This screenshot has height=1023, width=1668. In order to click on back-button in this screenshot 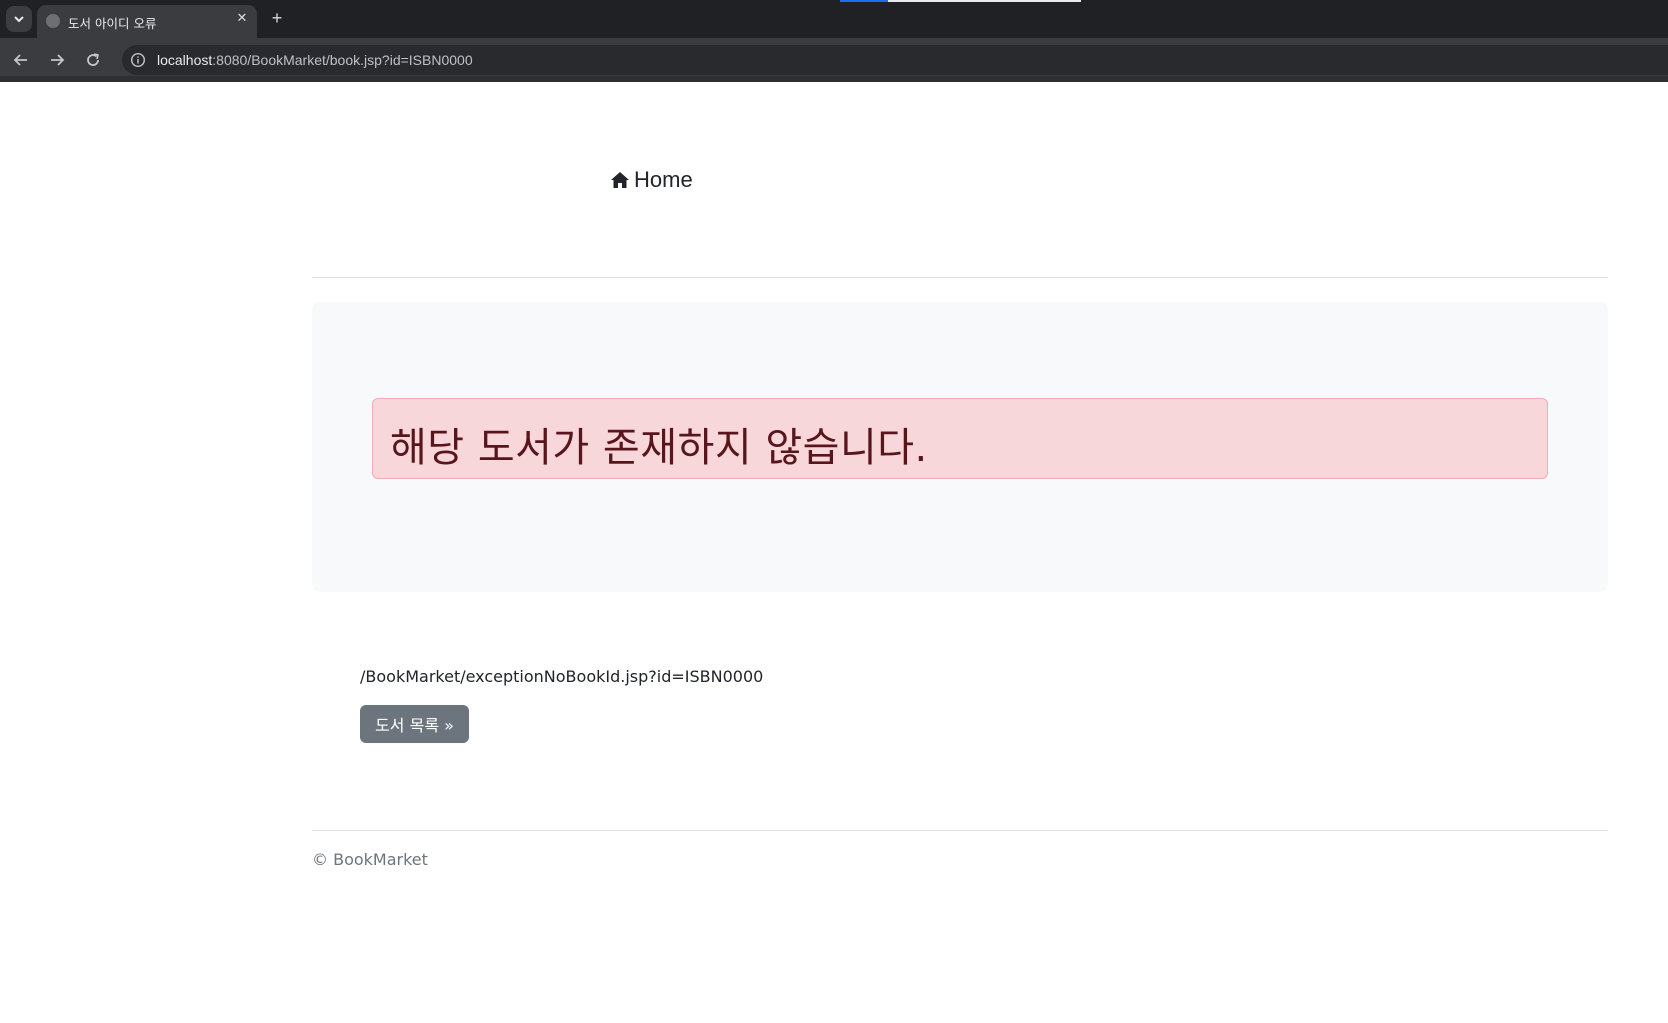, I will do `click(21, 60)`.